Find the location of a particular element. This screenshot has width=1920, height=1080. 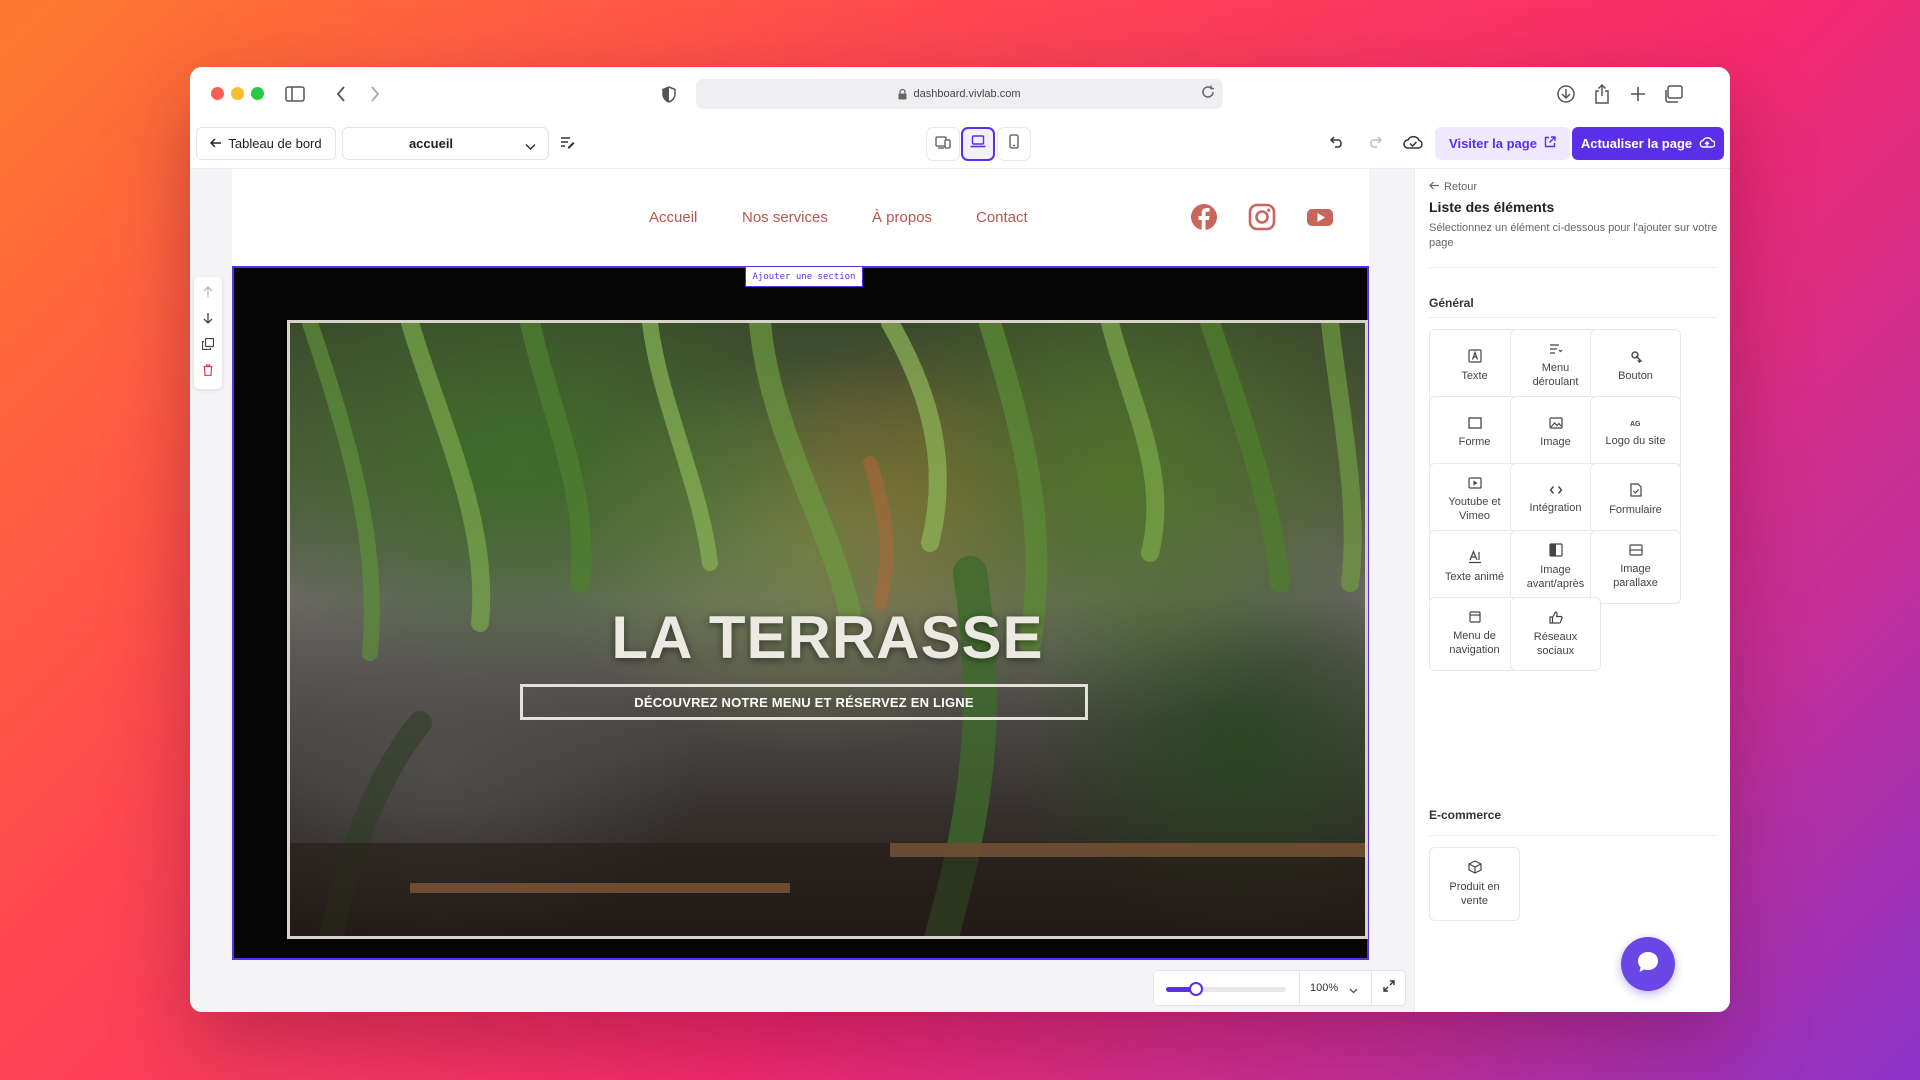

zoom-slider is located at coordinates (1226, 989).